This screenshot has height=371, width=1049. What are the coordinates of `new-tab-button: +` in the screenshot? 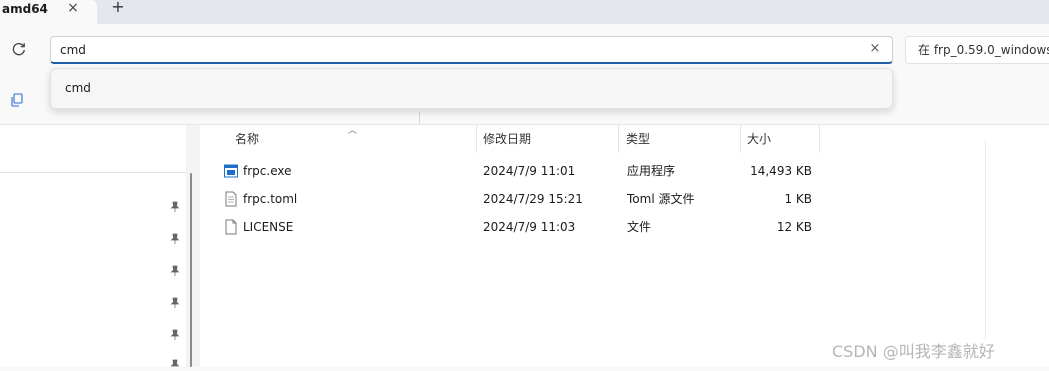 It's located at (118, 8).